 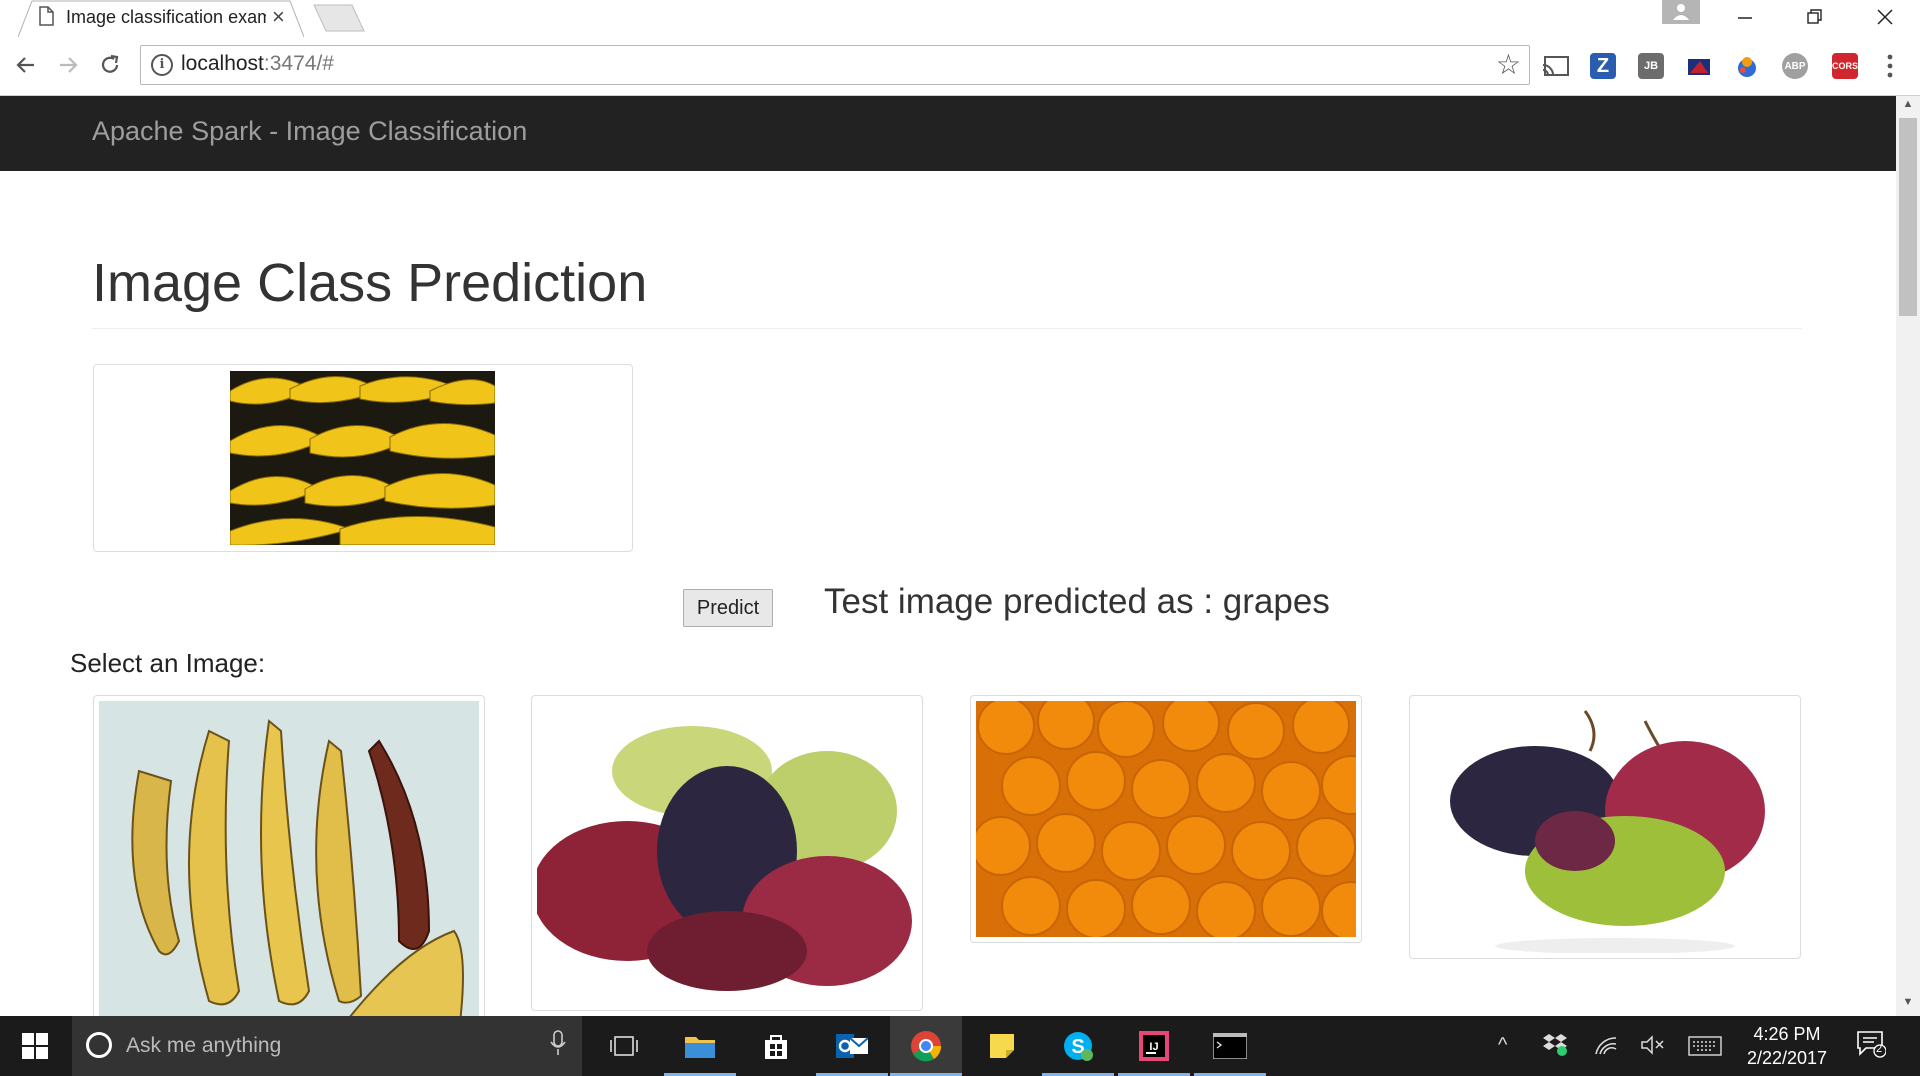 What do you see at coordinates (1555, 1044) in the screenshot?
I see `dropbox-icon` at bounding box center [1555, 1044].